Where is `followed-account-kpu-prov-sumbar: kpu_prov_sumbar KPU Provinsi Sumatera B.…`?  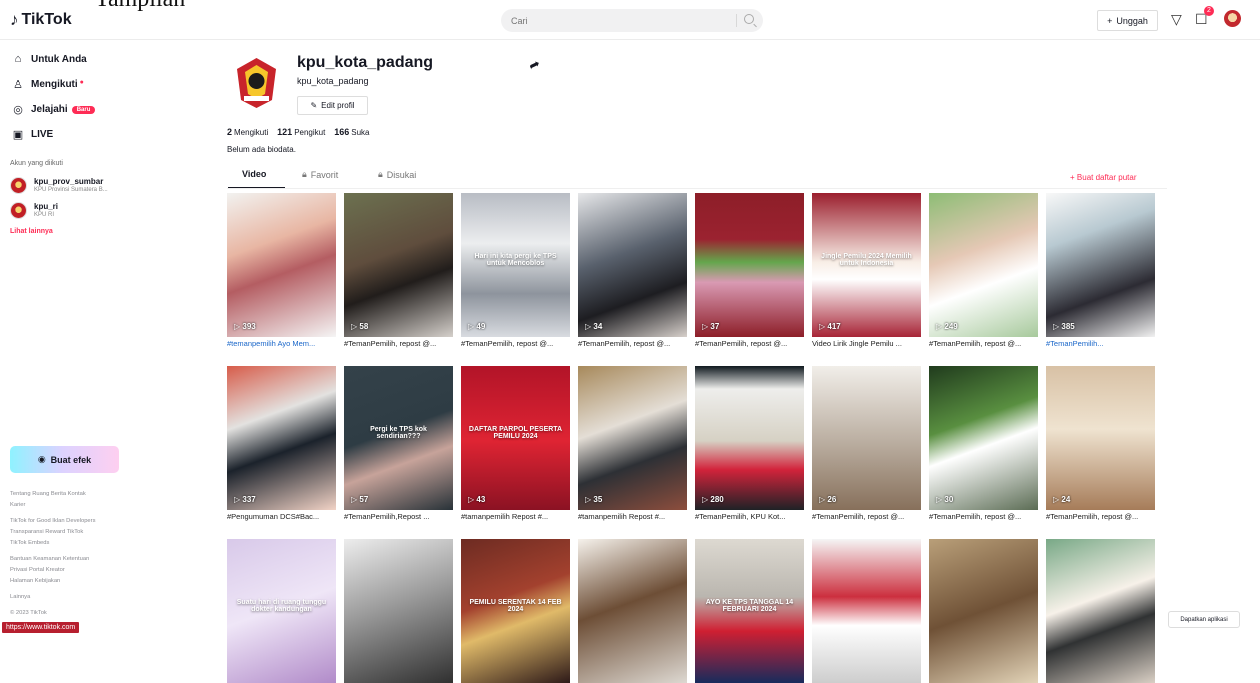
followed-account-kpu-prov-sumbar: kpu_prov_sumbar KPU Provinsi Sumatera B.… is located at coordinates (59, 185).